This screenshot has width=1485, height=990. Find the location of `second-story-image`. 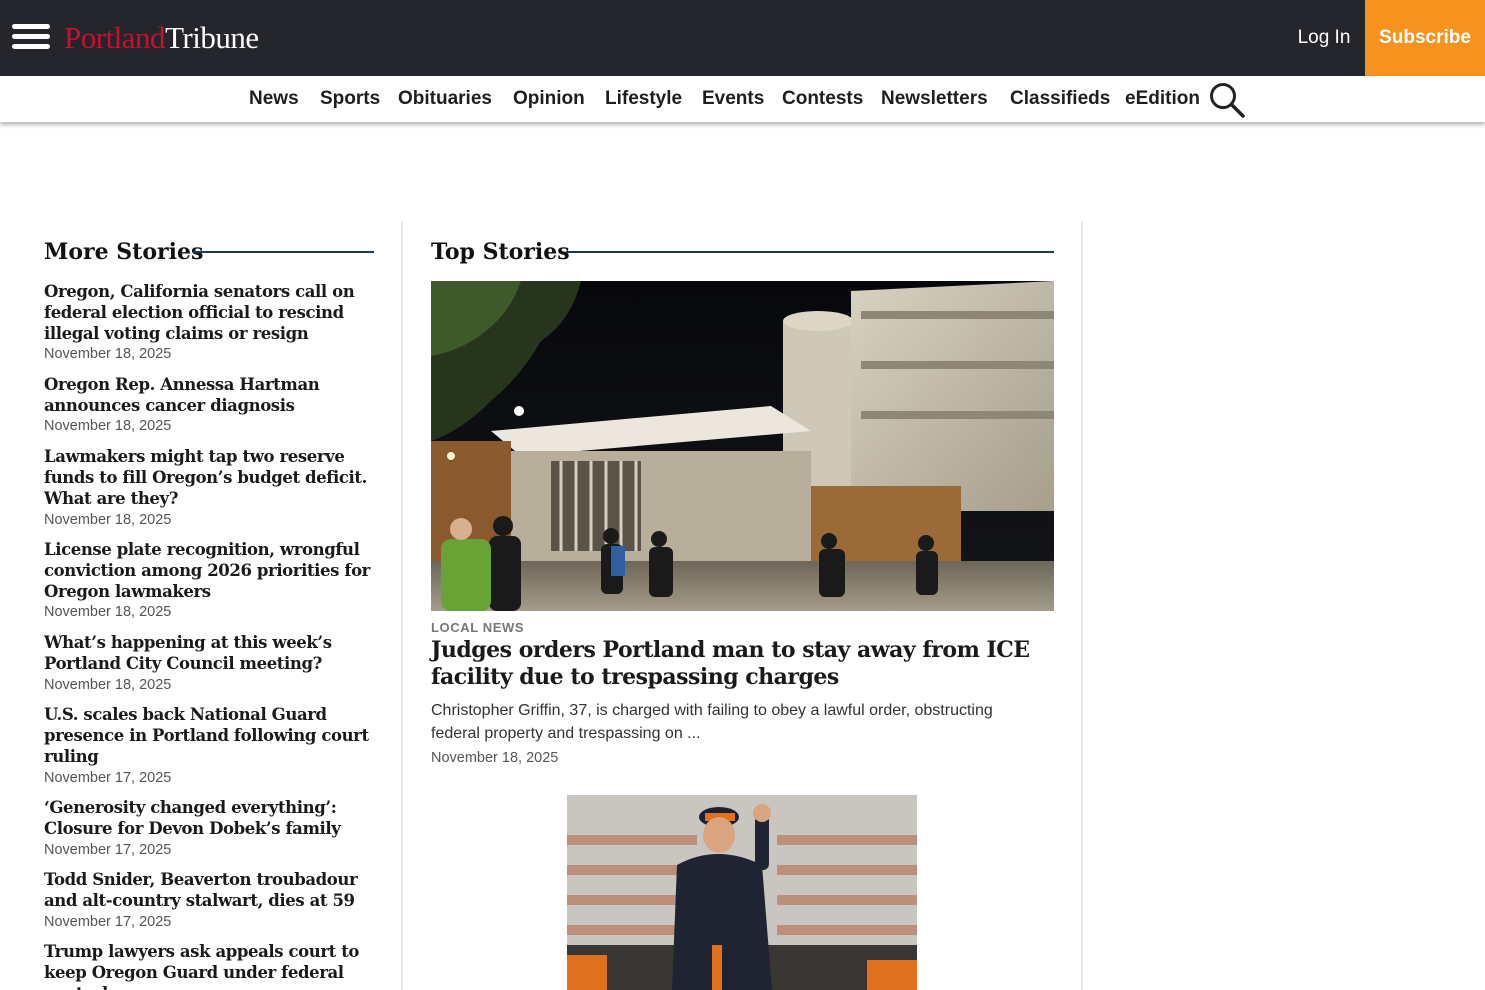

second-story-image is located at coordinates (742, 892).